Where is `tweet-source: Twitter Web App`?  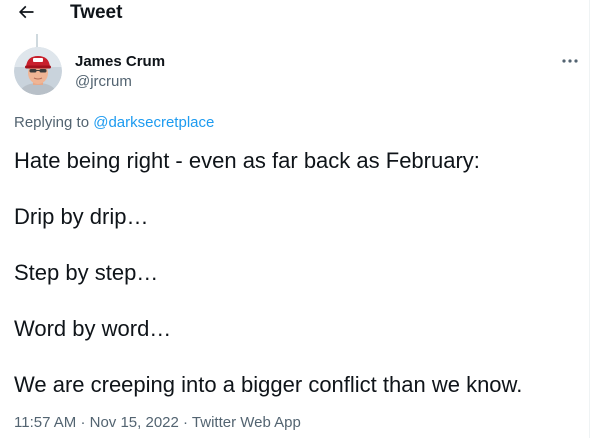
tweet-source: Twitter Web App is located at coordinates (246, 422).